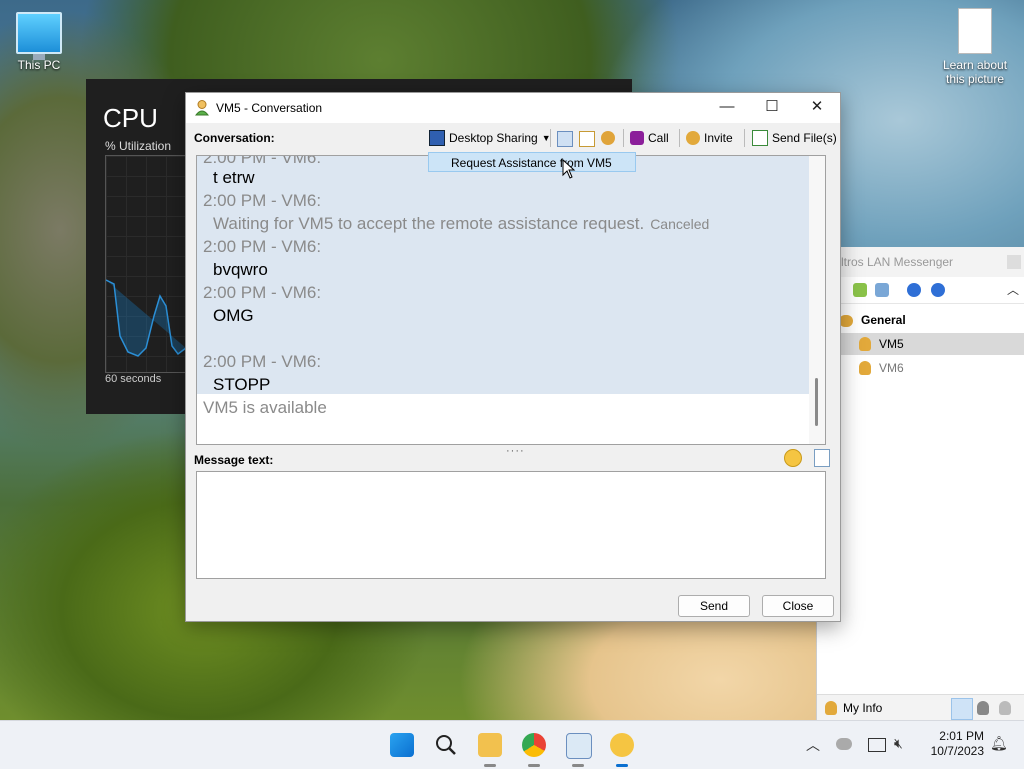 The image size is (1024, 769). Describe the element at coordinates (402, 745) in the screenshot. I see `windows-start-icon` at that location.